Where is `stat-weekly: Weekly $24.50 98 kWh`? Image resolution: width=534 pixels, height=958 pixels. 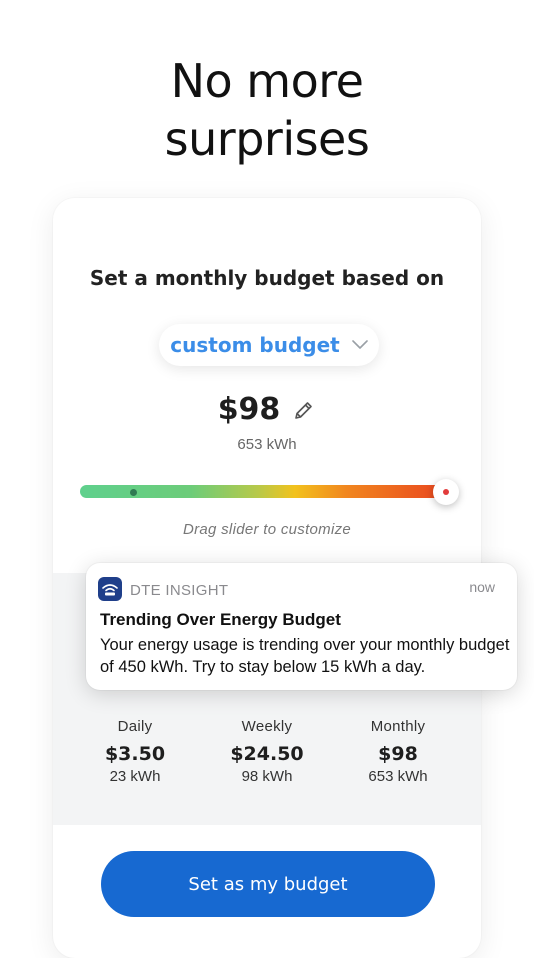 stat-weekly: Weekly $24.50 98 kWh is located at coordinates (267, 751).